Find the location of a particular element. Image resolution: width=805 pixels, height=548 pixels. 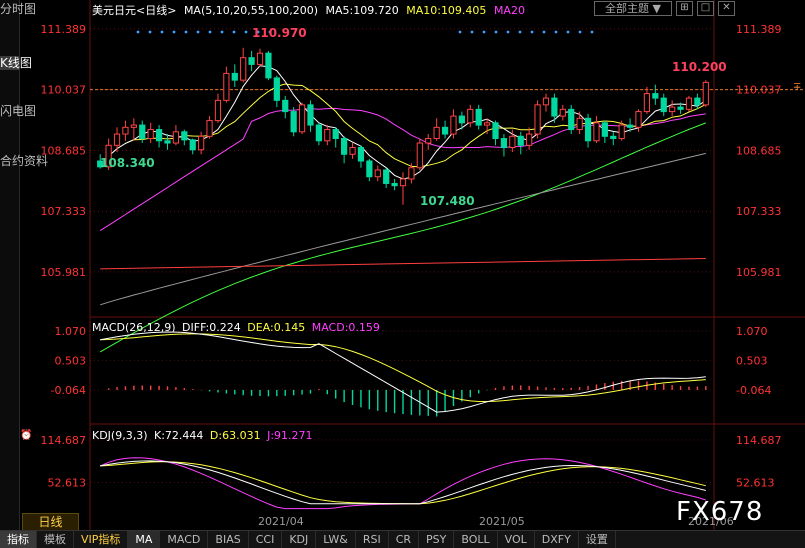

sidebar-tab-flash: 闪电图 is located at coordinates (18, 111).